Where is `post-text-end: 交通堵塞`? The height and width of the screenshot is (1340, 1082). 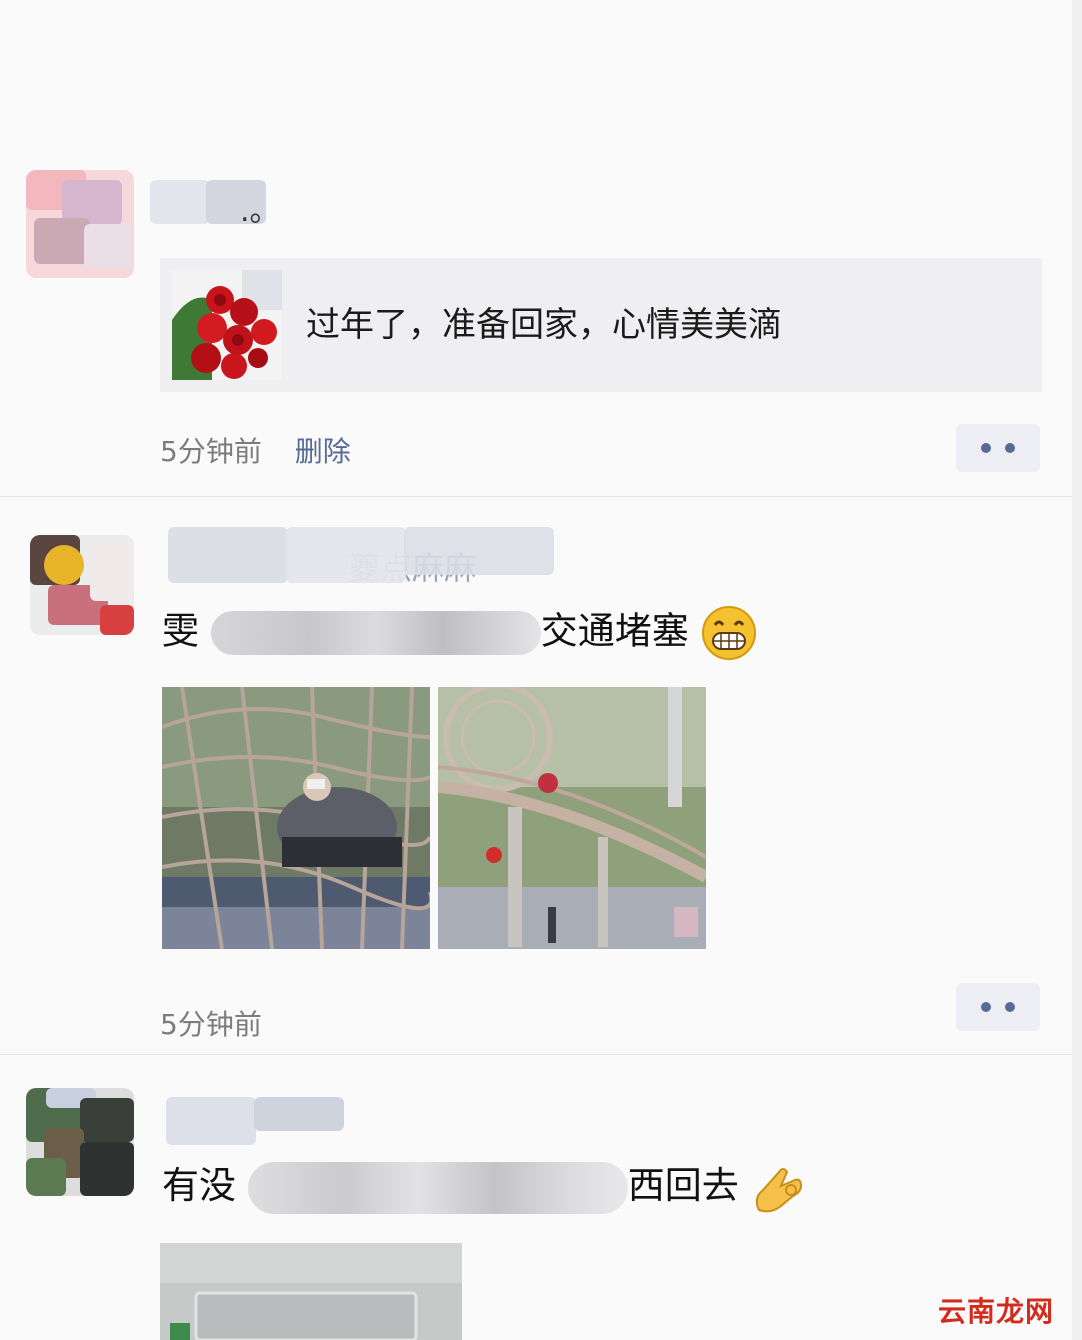 post-text-end: 交通堵塞 is located at coordinates (614, 631).